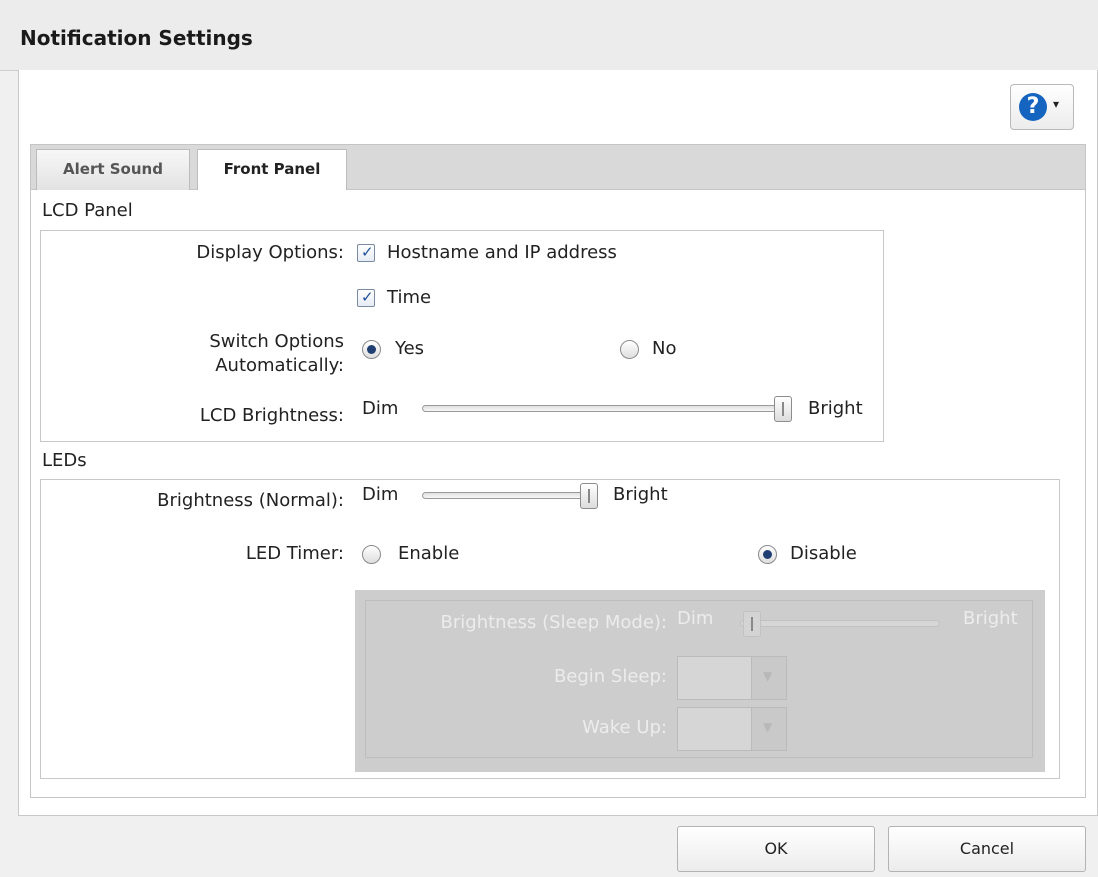 The image size is (1098, 877). Describe the element at coordinates (64, 460) in the screenshot. I see `leds-section-title: LEDs` at that location.